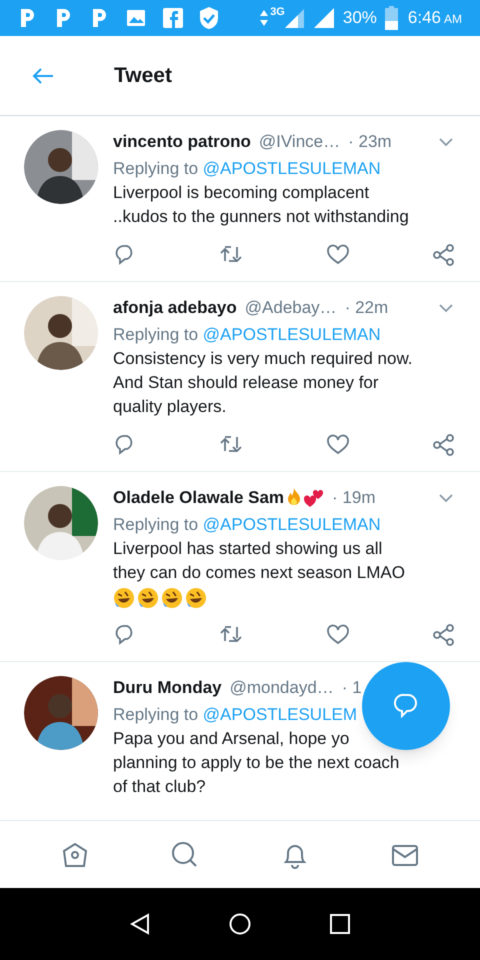 Image resolution: width=480 pixels, height=960 pixels. I want to click on tweet-text: Consistency is very much required now. And Stan should release money for quality players., so click(263, 383).